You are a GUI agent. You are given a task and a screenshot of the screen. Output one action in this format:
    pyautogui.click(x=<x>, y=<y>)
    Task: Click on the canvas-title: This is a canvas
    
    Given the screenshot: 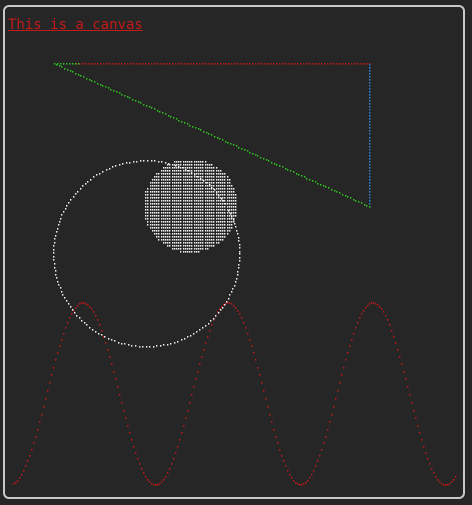 What is the action you would take?
    pyautogui.click(x=75, y=25)
    